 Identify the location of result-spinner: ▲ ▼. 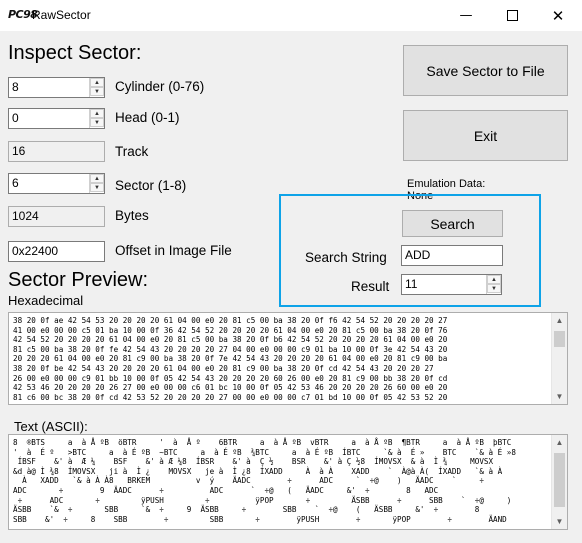
(493, 284).